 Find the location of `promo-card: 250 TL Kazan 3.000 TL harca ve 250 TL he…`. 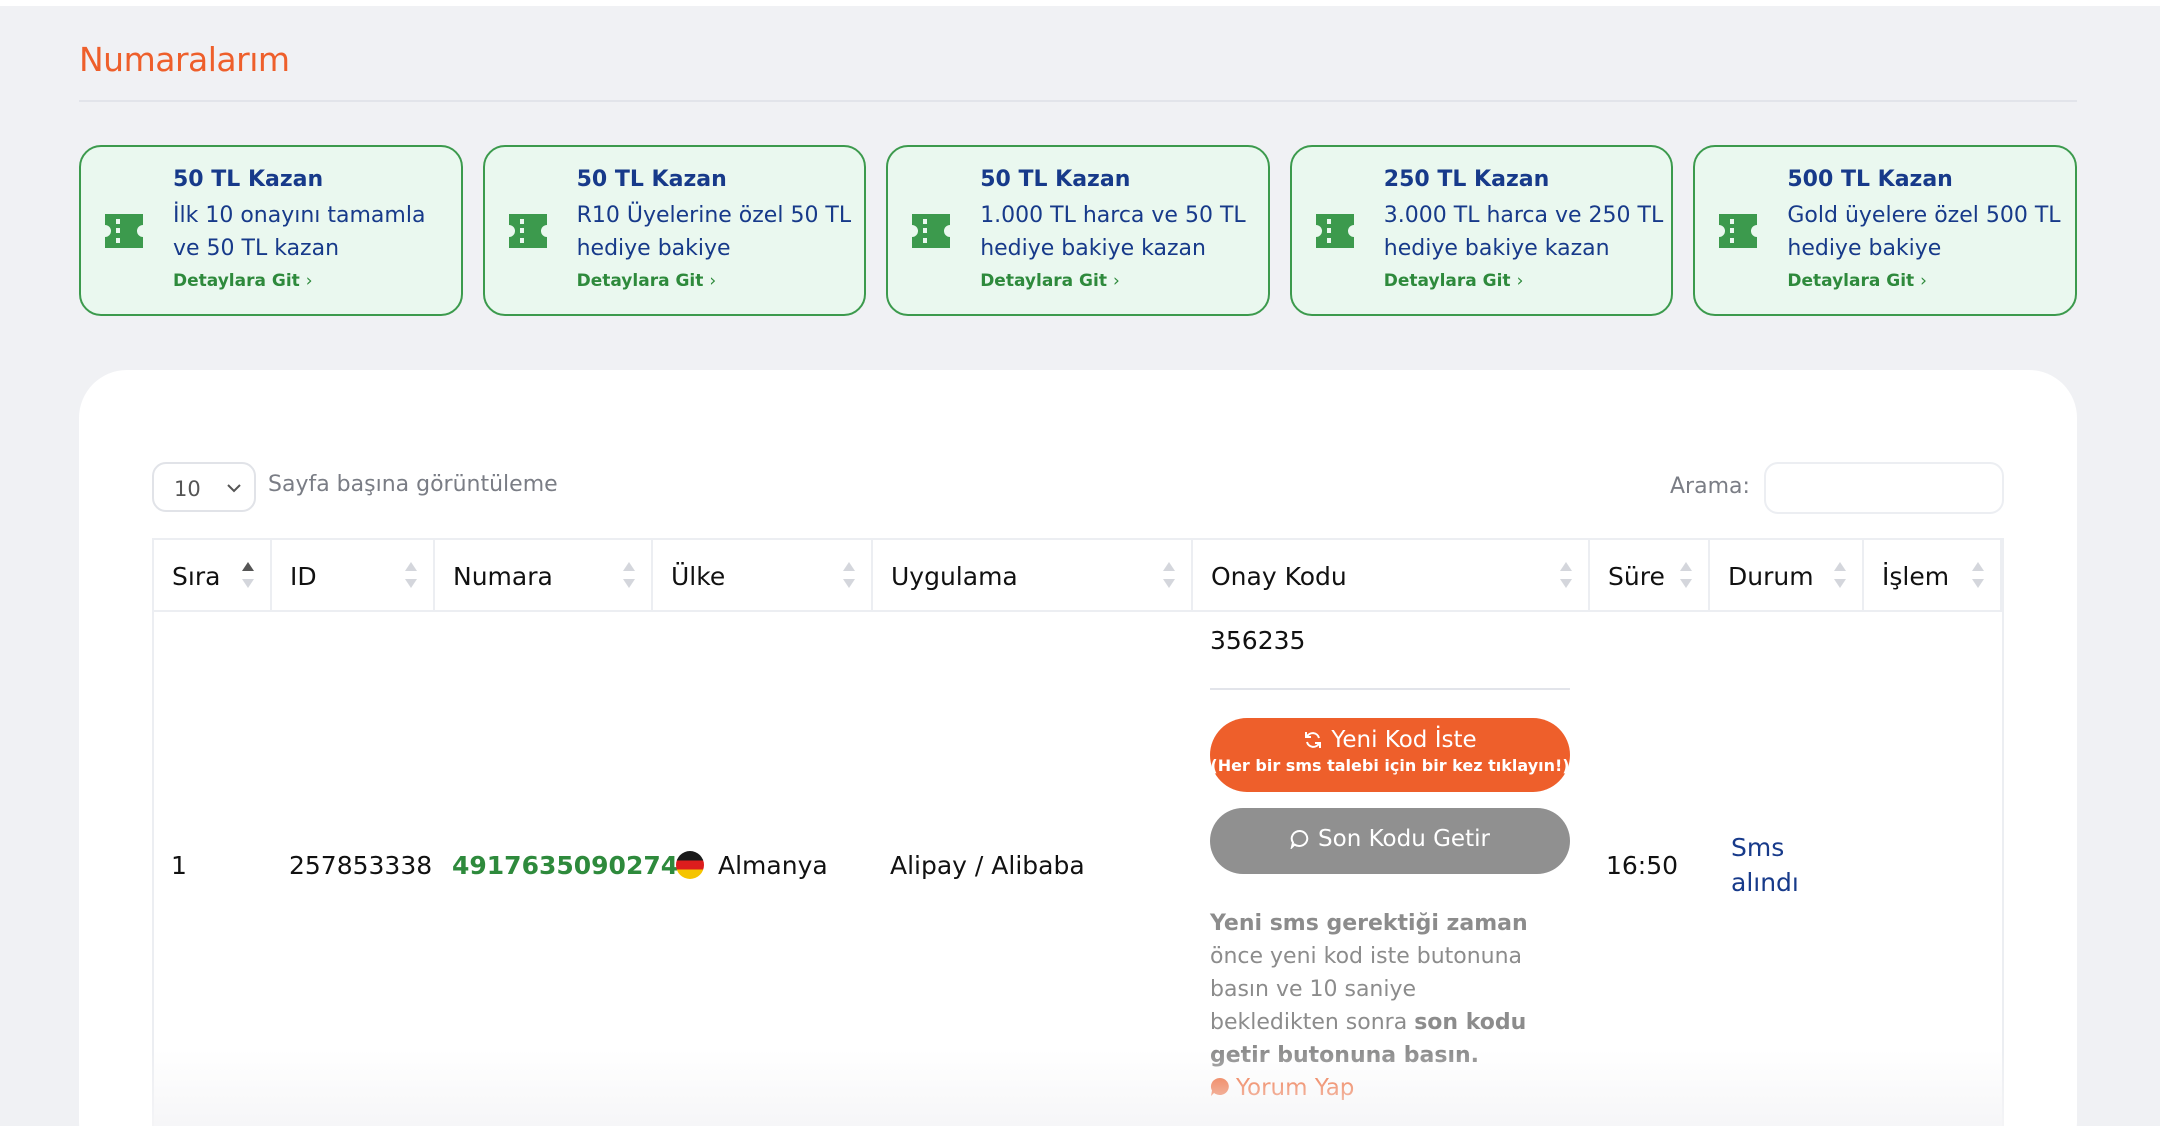

promo-card: 250 TL Kazan 3.000 TL harca ve 250 TL he… is located at coordinates (1481, 230).